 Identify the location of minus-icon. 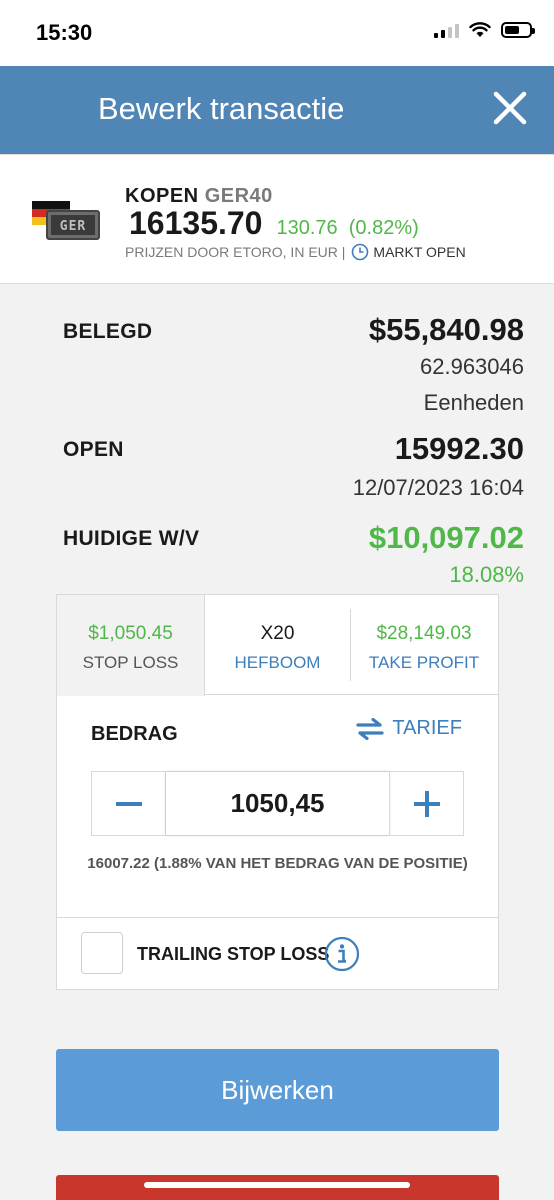
(128, 803).